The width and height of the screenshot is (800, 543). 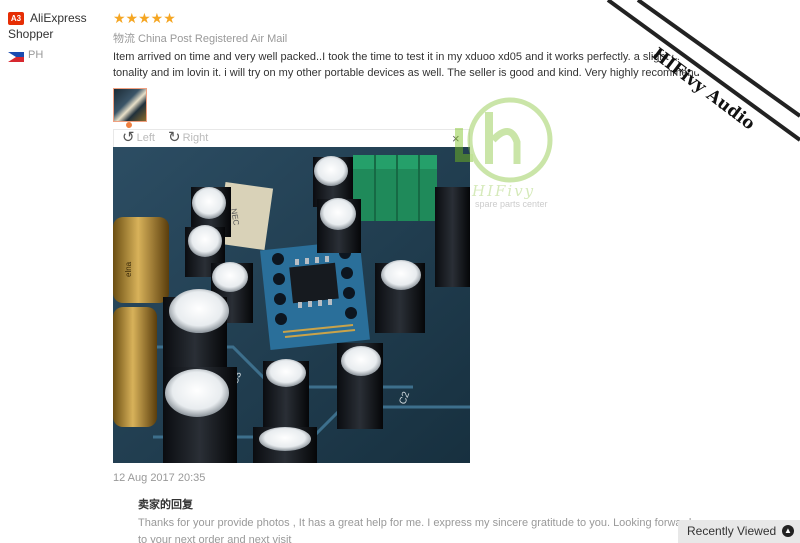 What do you see at coordinates (511, 204) in the screenshot?
I see `watermark-logo-subtitle: spare parts center` at bounding box center [511, 204].